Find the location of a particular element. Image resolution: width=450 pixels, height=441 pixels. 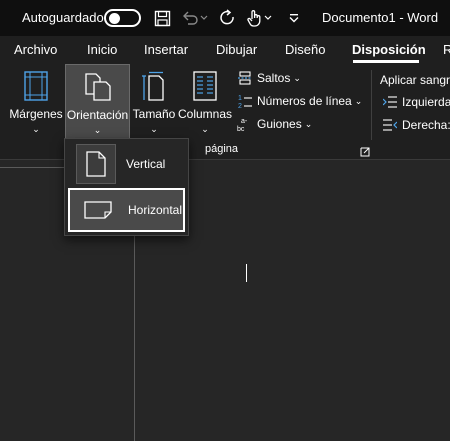

breaks-icon is located at coordinates (245, 78).